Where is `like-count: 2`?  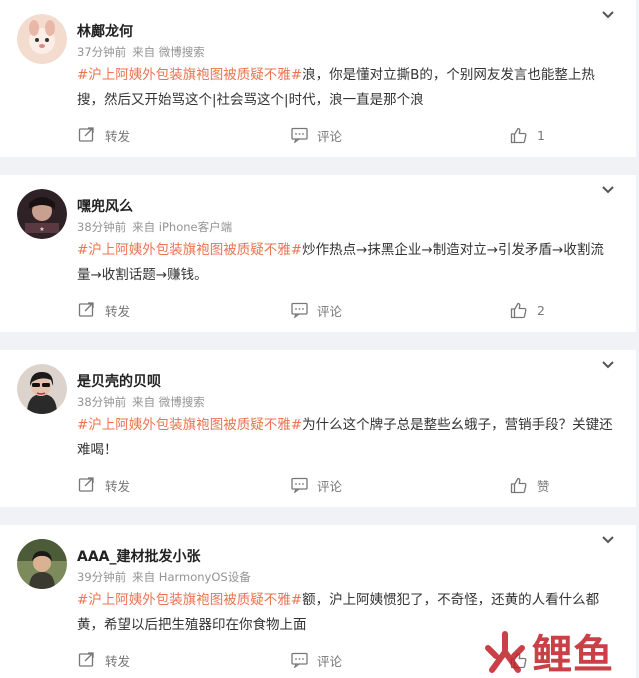
like-count: 2 is located at coordinates (541, 310).